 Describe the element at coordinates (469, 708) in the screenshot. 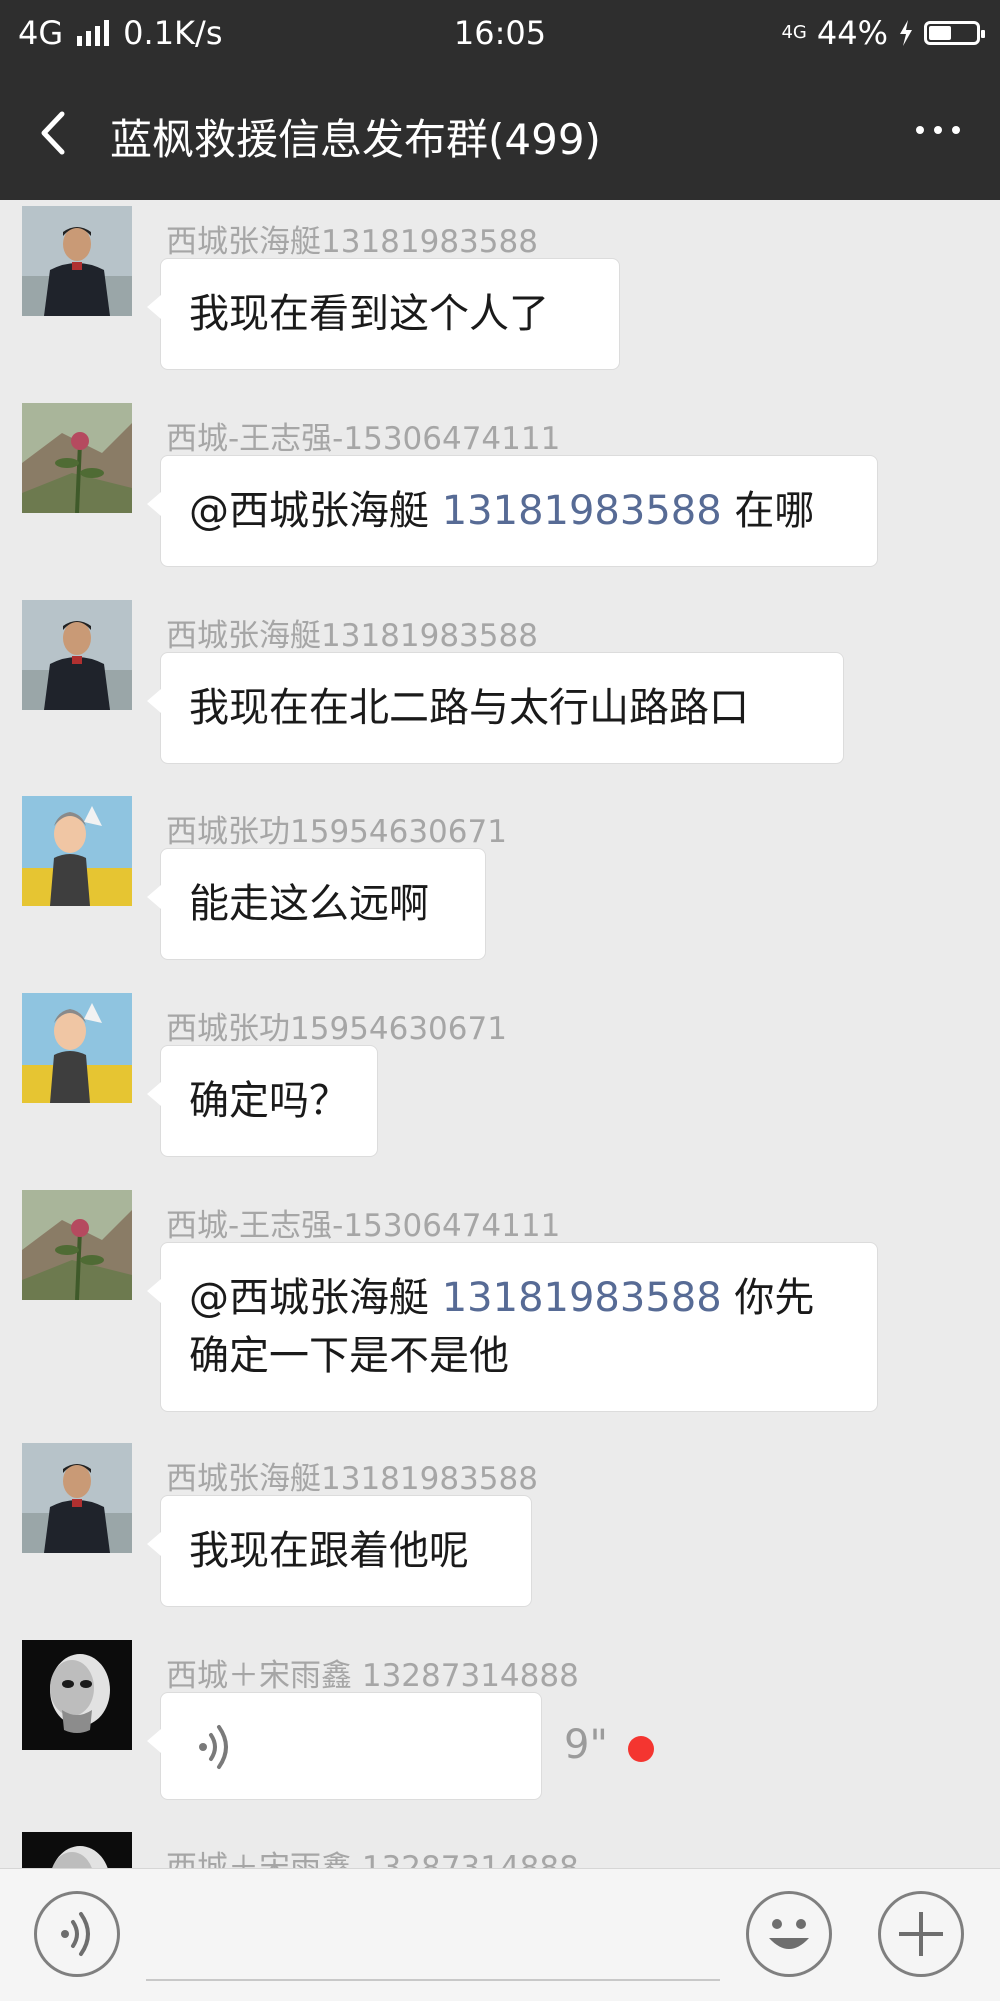

I see `message-text: 我现在在北二路与太行山路路口` at that location.